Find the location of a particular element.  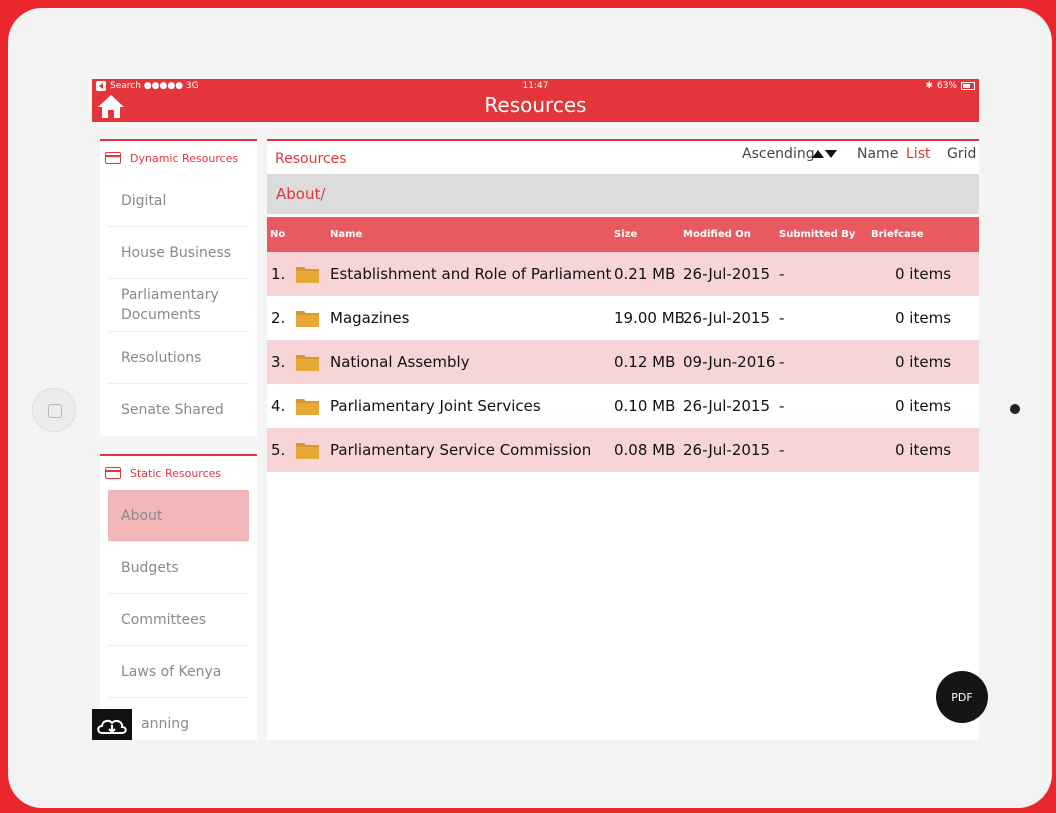

static-resources-header: Static Resources is located at coordinates (178, 472).